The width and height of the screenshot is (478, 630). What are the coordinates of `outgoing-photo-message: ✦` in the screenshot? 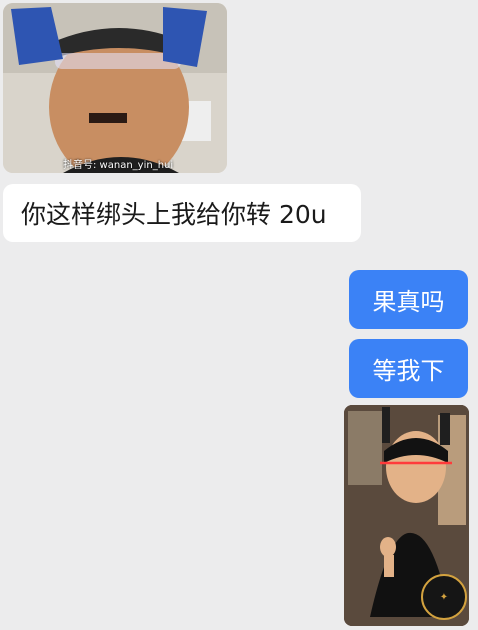 It's located at (406, 515).